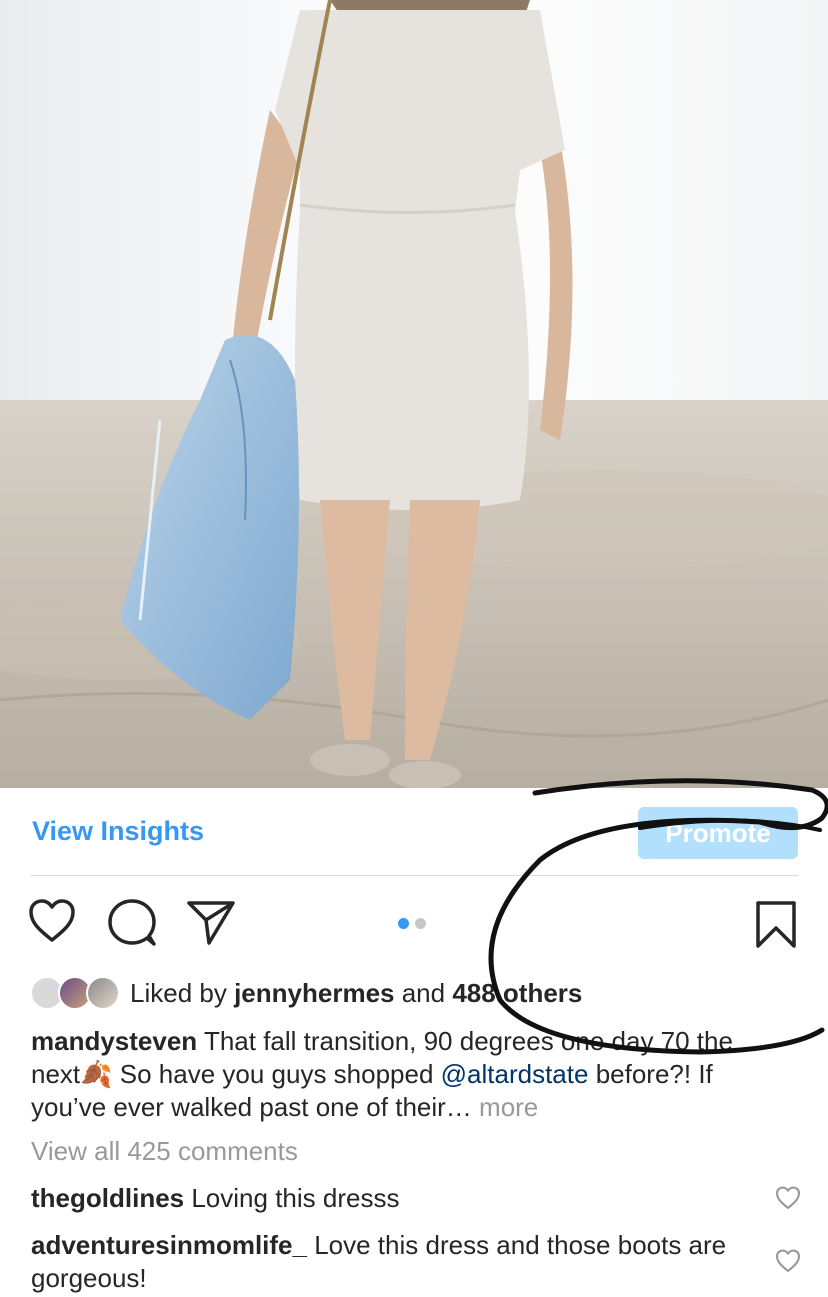 The height and width of the screenshot is (1297, 828). Describe the element at coordinates (423, 992) in the screenshot. I see `likes-and: and` at that location.